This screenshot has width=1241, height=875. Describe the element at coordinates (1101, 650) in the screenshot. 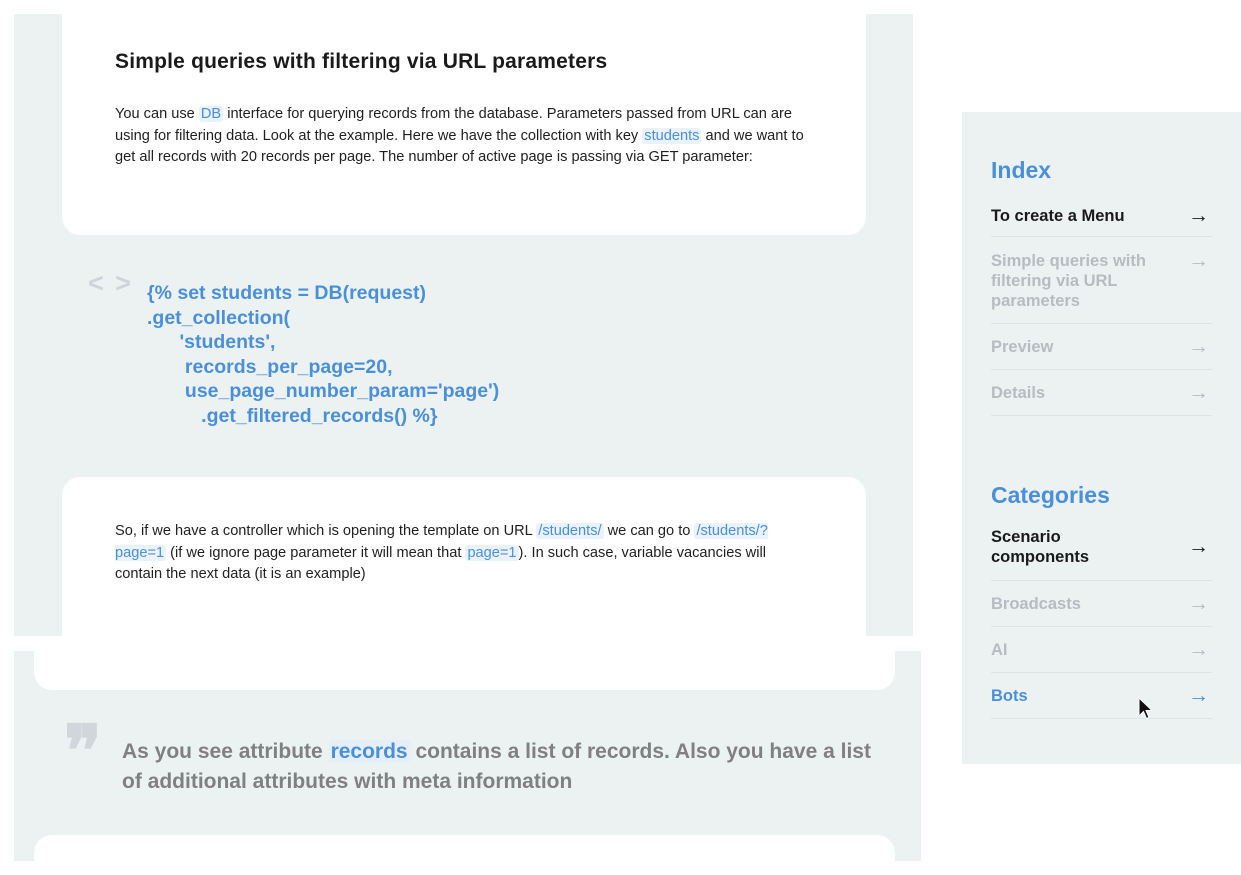

I see `category-item-ai: AI →` at that location.